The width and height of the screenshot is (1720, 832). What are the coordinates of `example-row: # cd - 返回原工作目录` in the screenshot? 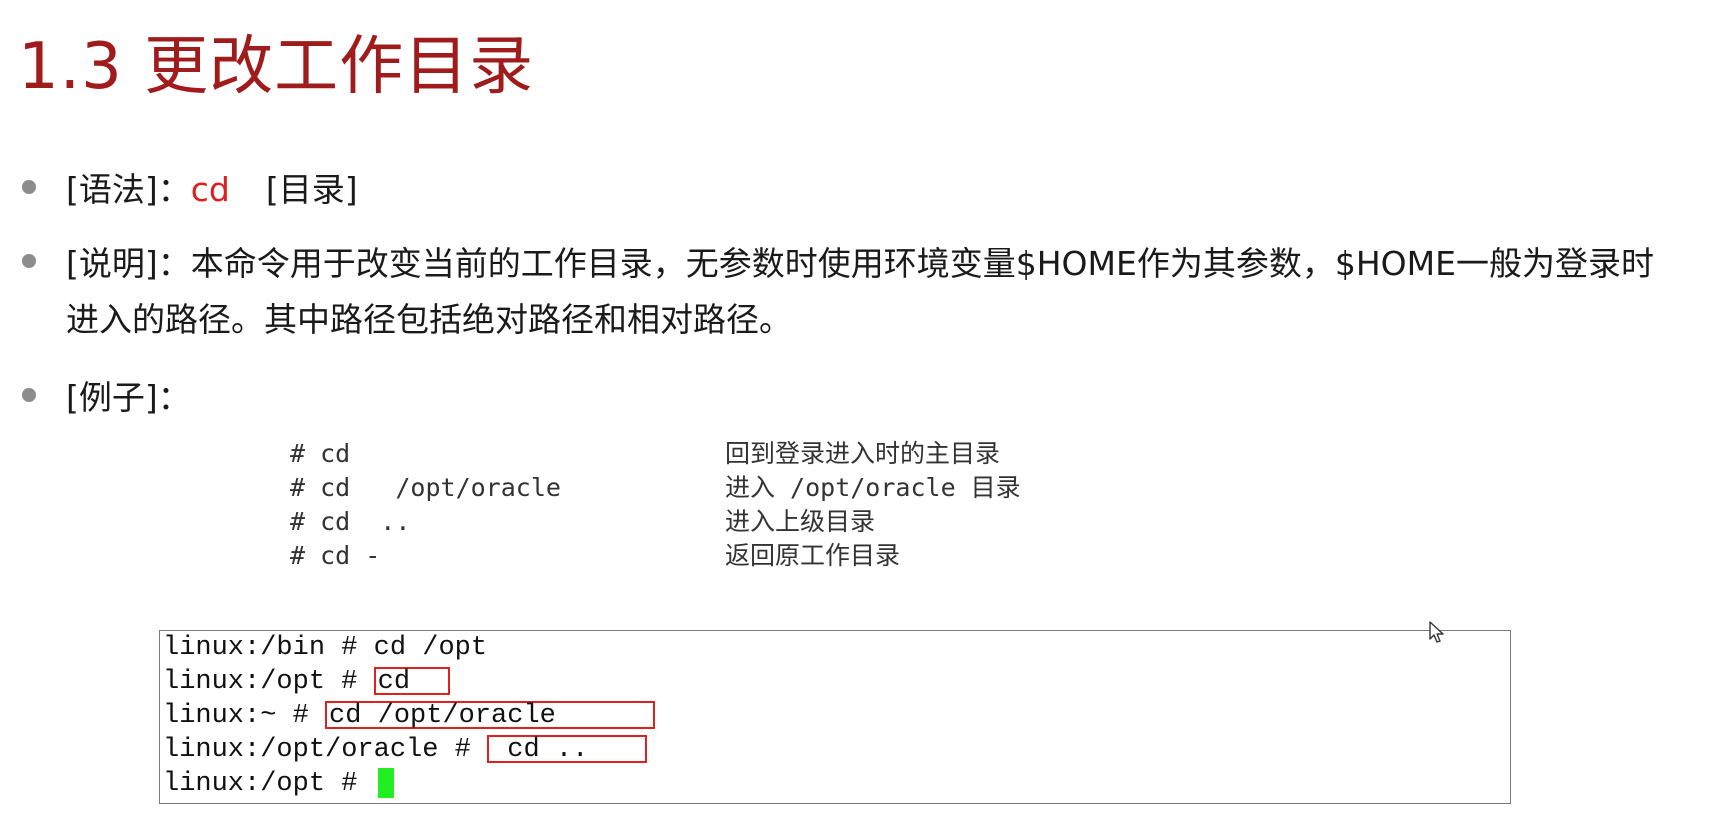 It's located at (595, 556).